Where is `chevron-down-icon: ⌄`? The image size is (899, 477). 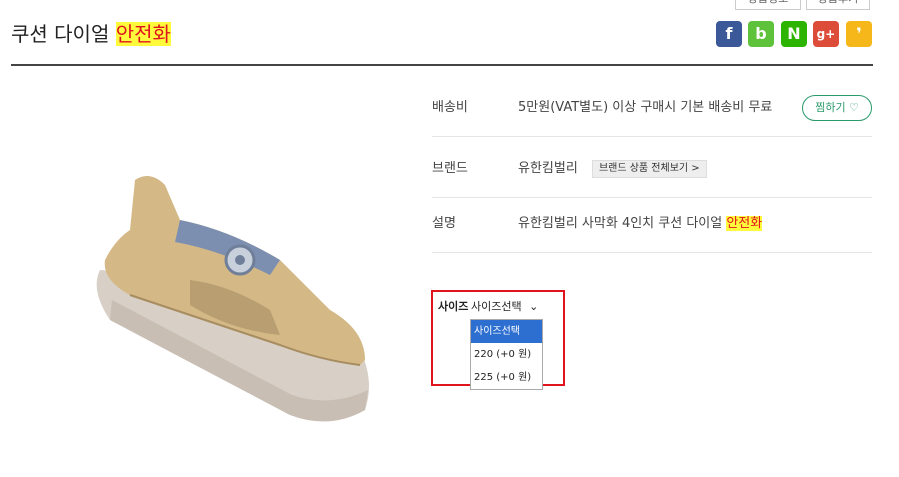 chevron-down-icon: ⌄ is located at coordinates (534, 306).